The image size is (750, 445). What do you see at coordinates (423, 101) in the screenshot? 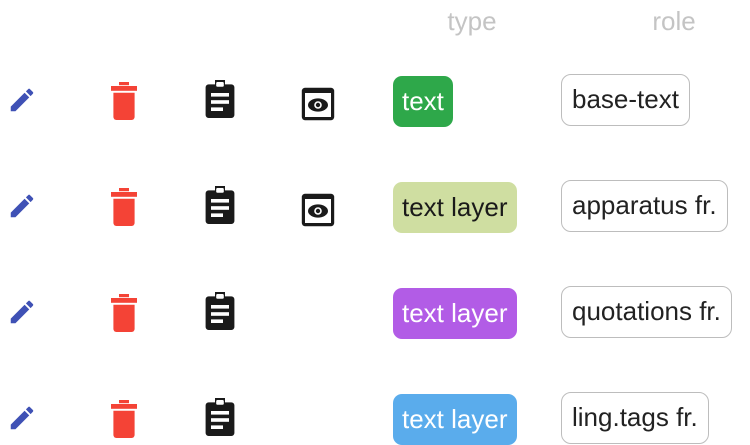
I see `type-badge: text` at bounding box center [423, 101].